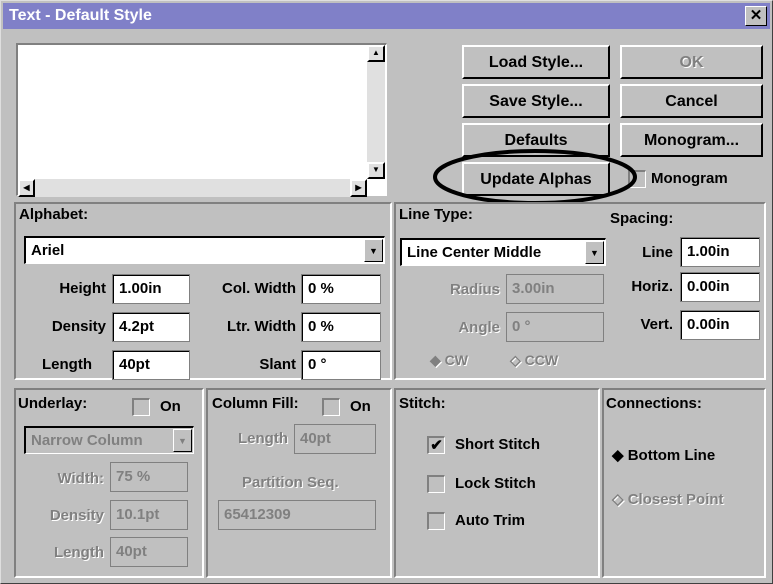  What do you see at coordinates (671, 455) in the screenshot?
I see `bottom-line-label: Bottom Line` at bounding box center [671, 455].